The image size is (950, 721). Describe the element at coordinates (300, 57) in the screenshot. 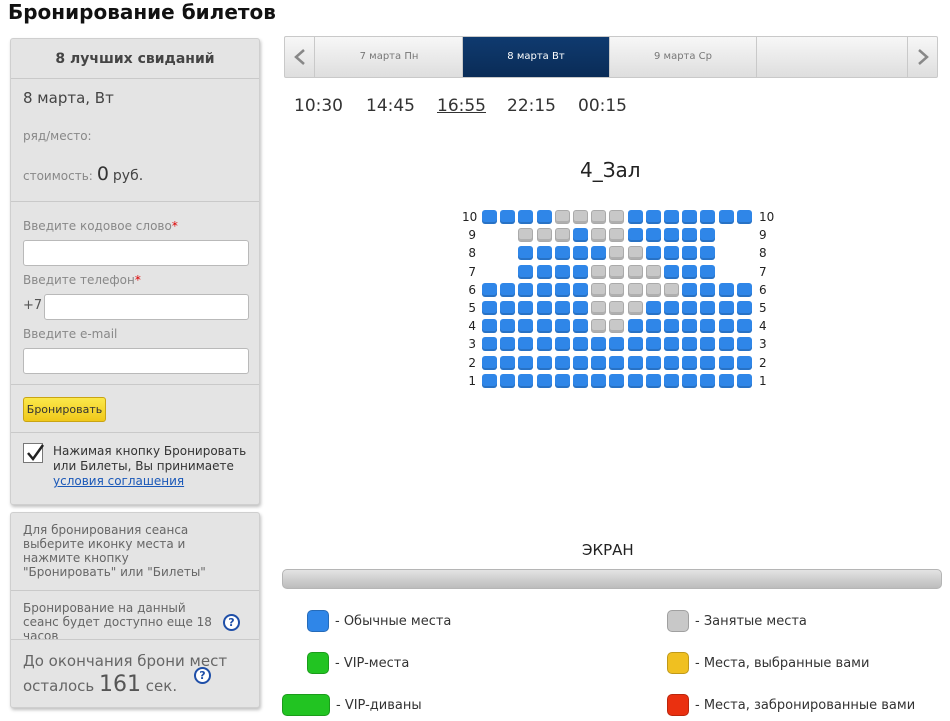

I see `prev-date-button` at that location.